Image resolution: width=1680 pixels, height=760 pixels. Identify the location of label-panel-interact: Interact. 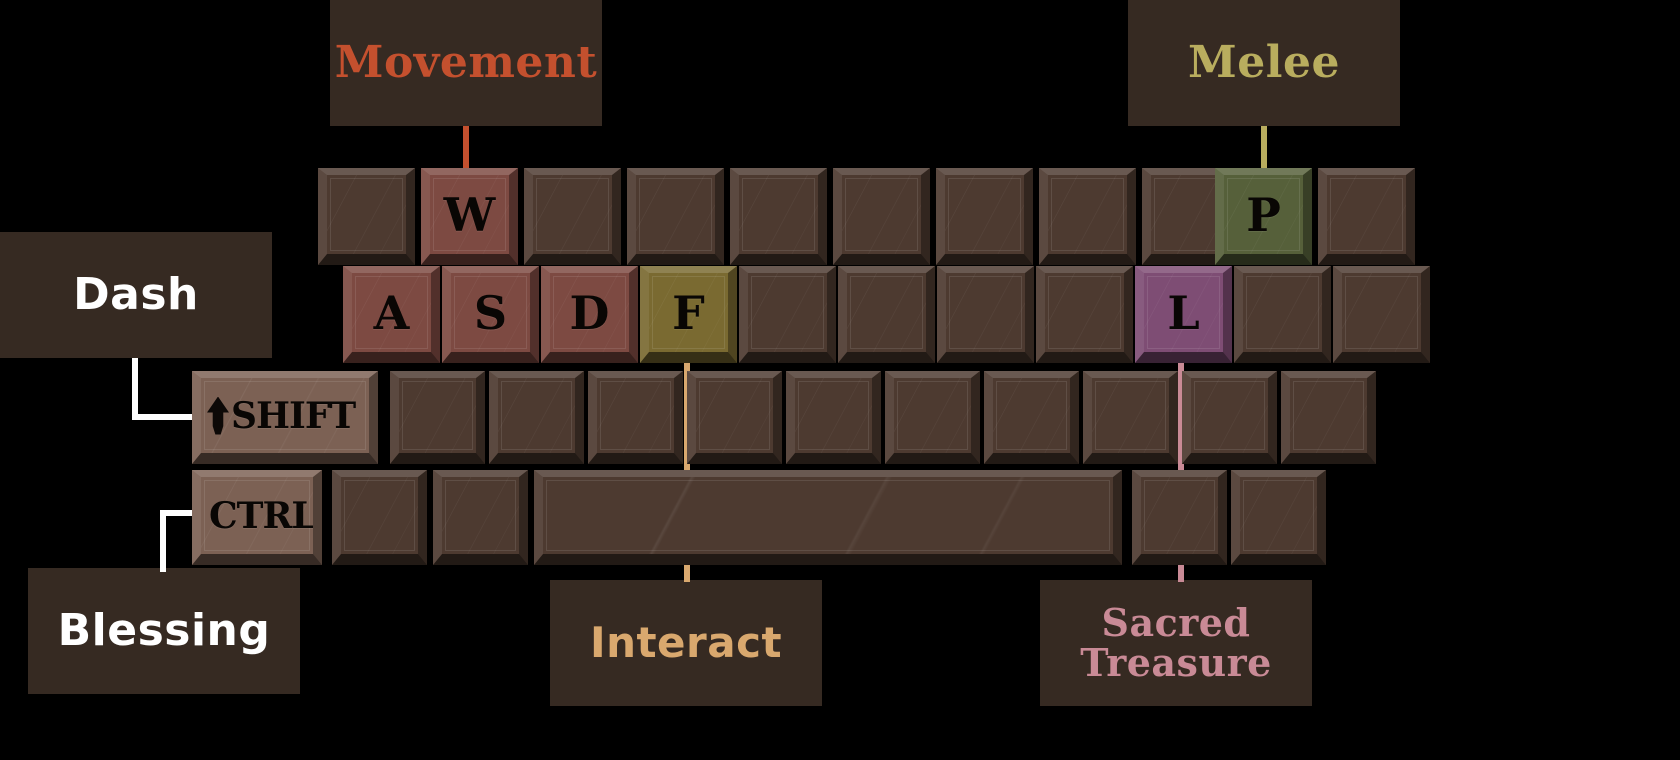
(686, 643).